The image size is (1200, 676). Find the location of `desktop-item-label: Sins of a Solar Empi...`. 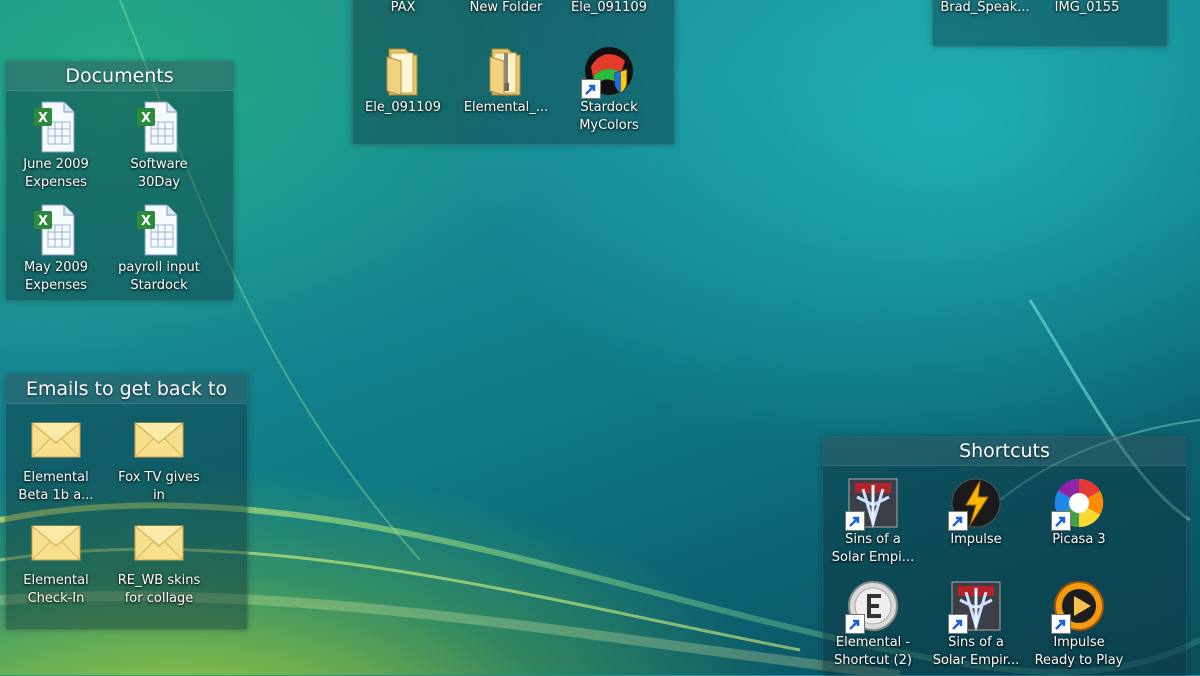

desktop-item-label: Sins of a Solar Empi... is located at coordinates (873, 548).